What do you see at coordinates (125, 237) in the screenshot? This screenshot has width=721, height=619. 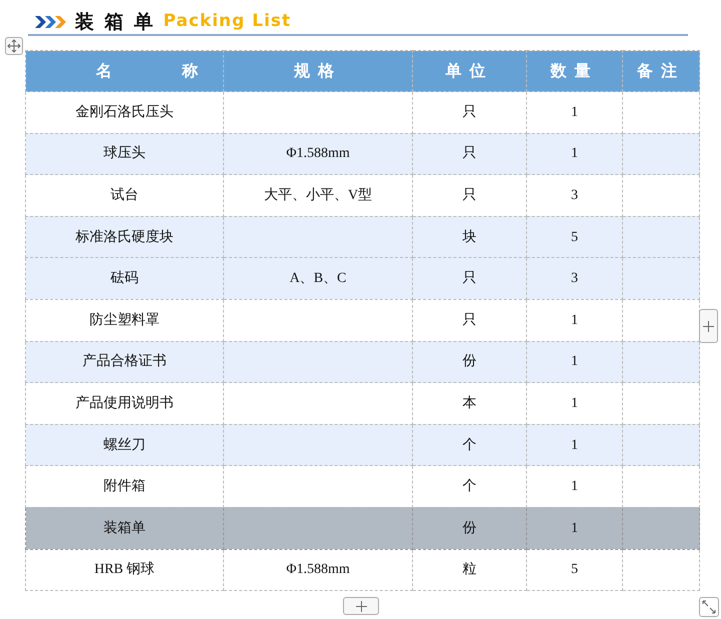 I see `table-cell: 标准洛氏硬度块` at bounding box center [125, 237].